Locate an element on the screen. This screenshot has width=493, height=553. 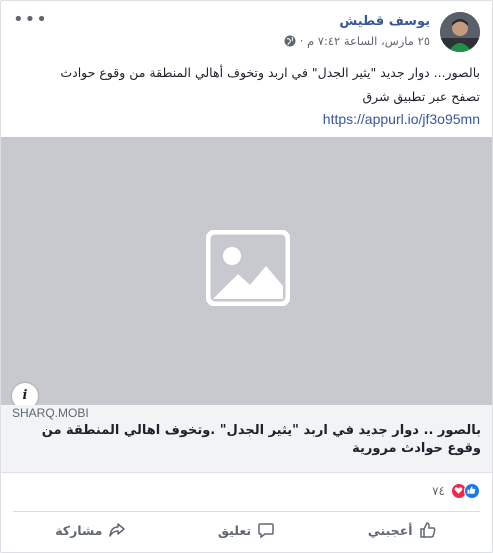
thumbs-up-icon is located at coordinates (427, 530).